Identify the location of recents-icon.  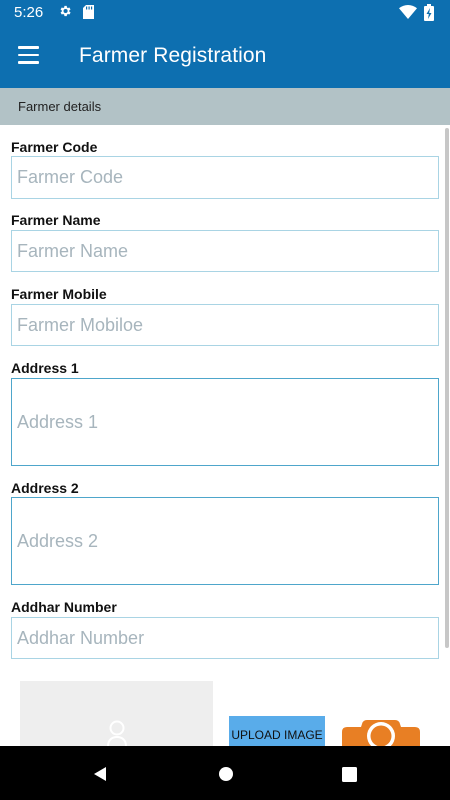
(349, 774).